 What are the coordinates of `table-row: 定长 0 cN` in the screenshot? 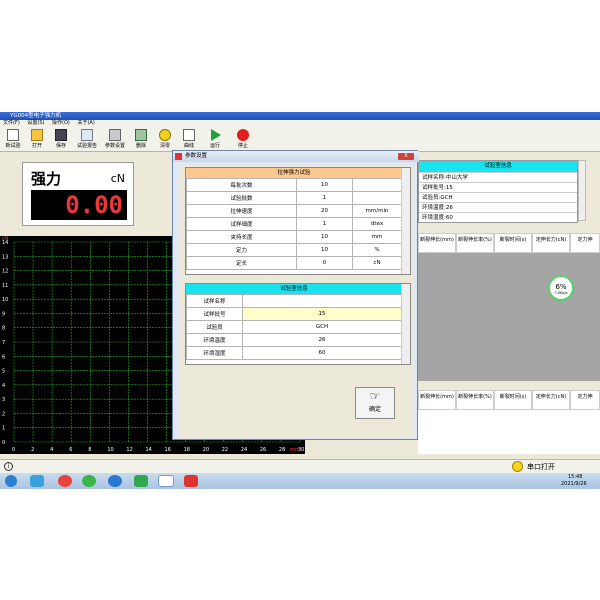 It's located at (294, 263).